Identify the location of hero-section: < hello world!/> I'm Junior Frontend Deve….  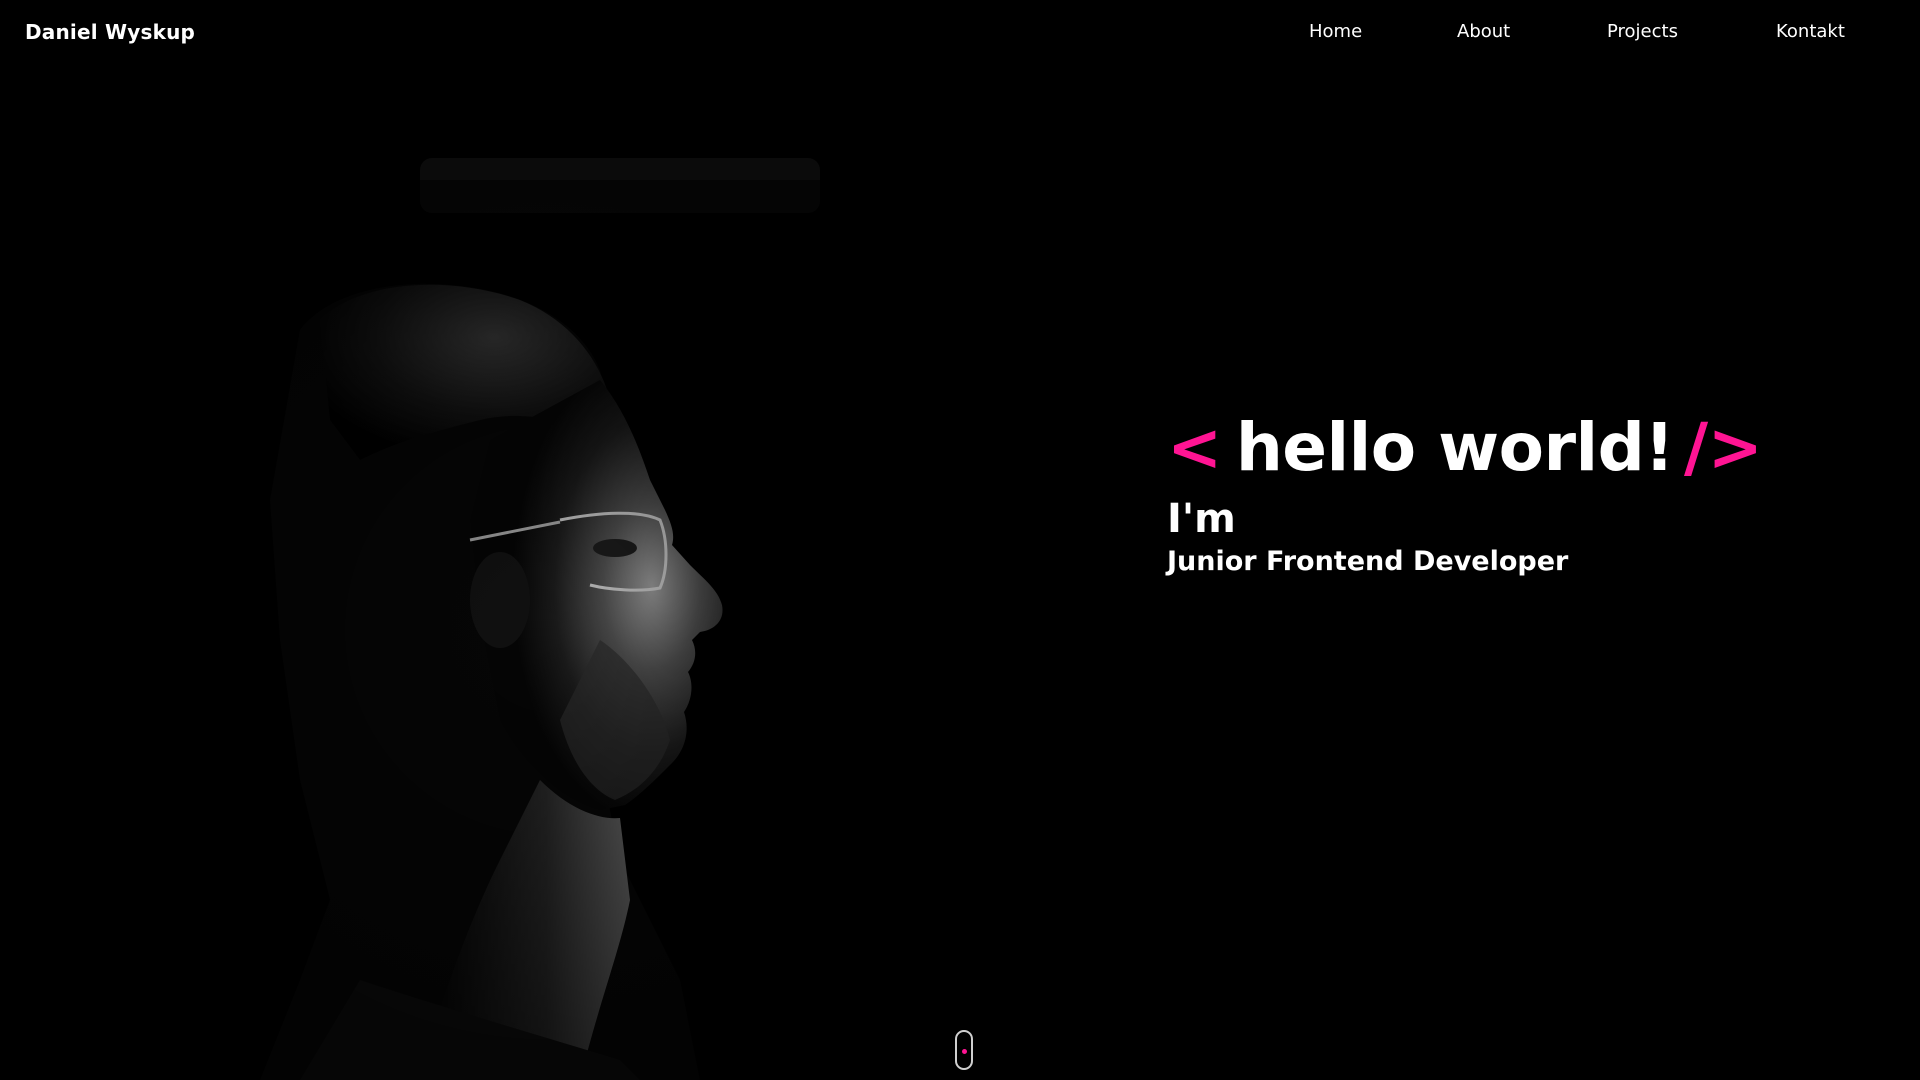
(1465, 491).